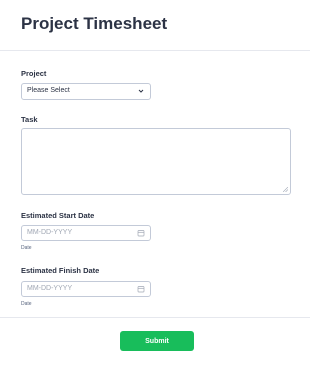  What do you see at coordinates (155, 317) in the screenshot?
I see `footer-divider` at bounding box center [155, 317].